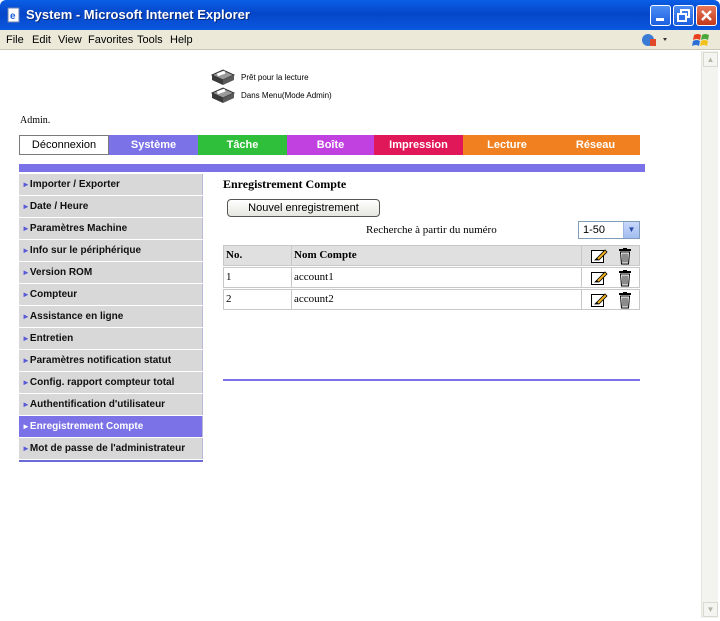 The width and height of the screenshot is (720, 621). What do you see at coordinates (35, 120) in the screenshot?
I see `admin-label: Admin.` at bounding box center [35, 120].